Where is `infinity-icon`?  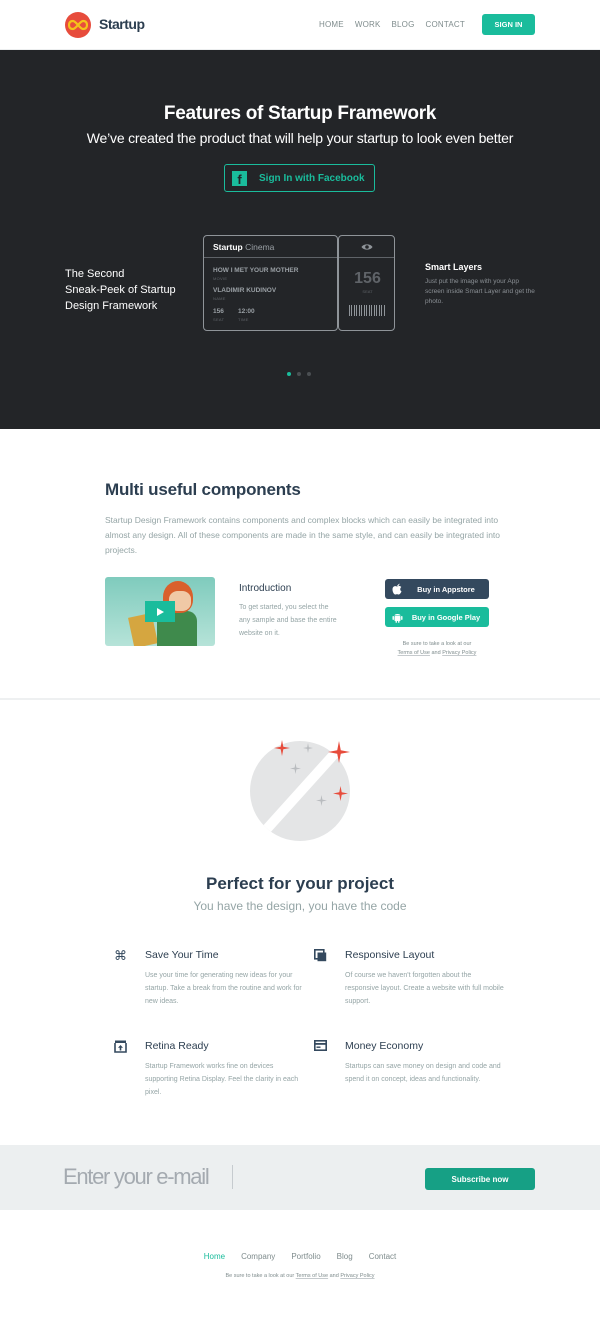 infinity-icon is located at coordinates (78, 25).